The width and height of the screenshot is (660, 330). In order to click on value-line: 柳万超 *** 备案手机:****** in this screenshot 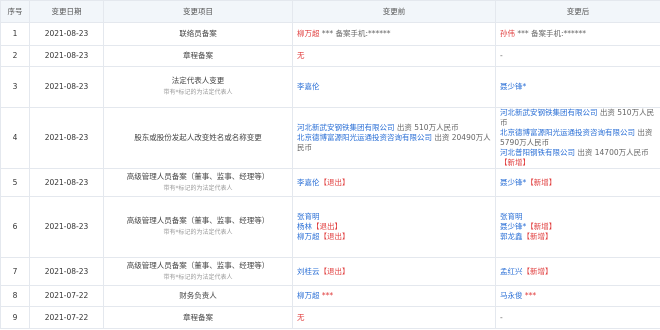, I will do `click(394, 34)`.